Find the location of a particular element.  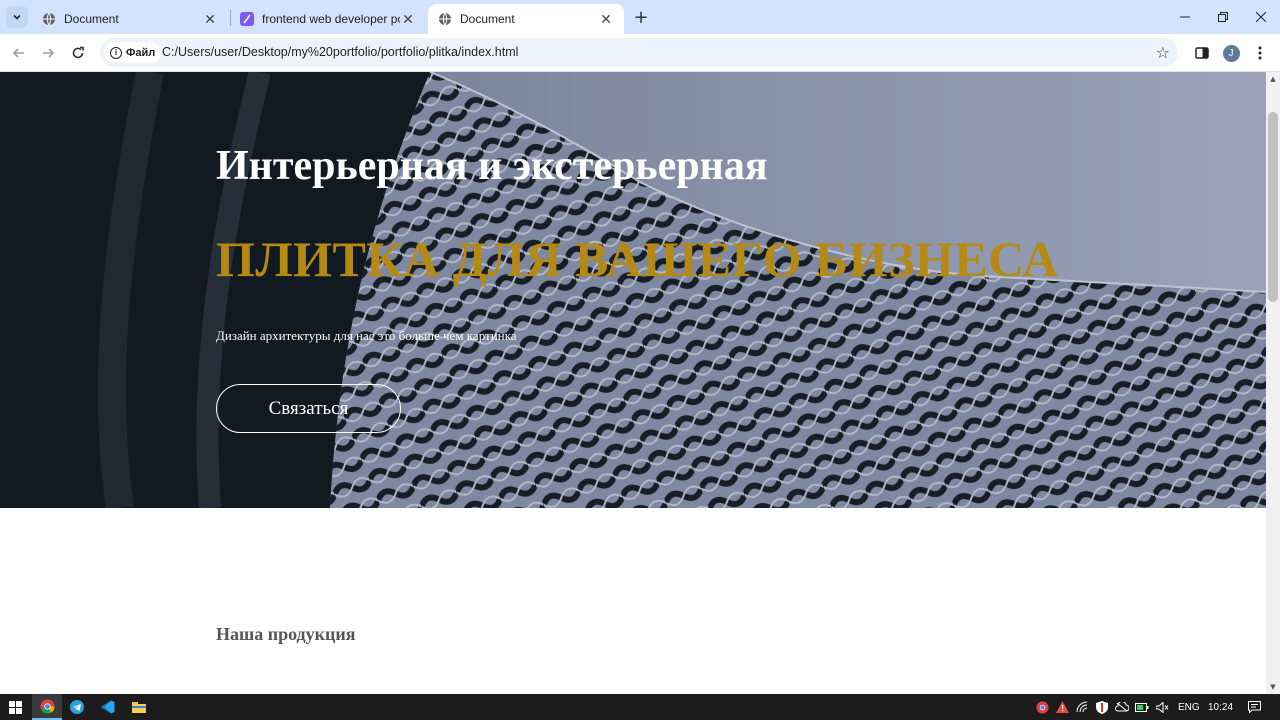

chevron-down-icon is located at coordinates (17, 17).